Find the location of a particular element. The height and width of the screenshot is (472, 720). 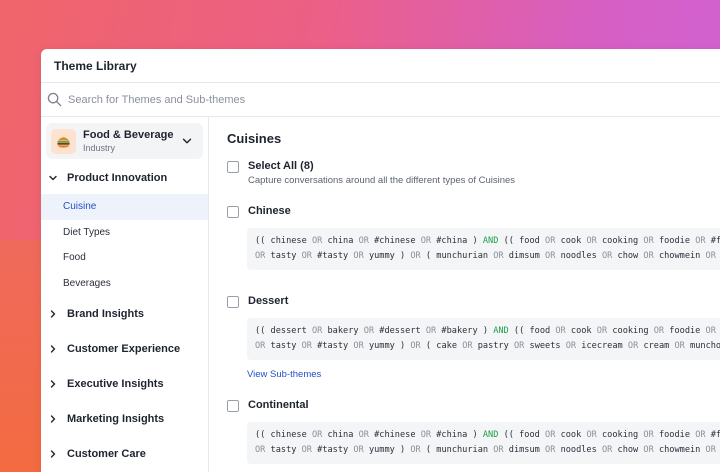

search-bar is located at coordinates (380, 100).